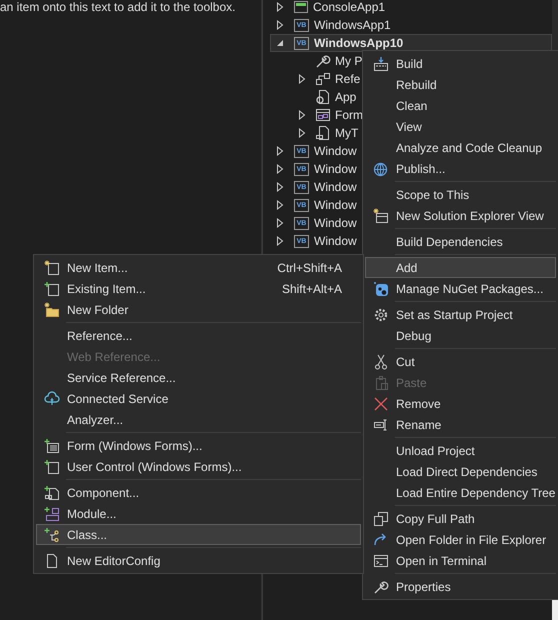 This screenshot has height=620, width=558. Describe the element at coordinates (118, 7) in the screenshot. I see `toolbox-hint: an item onto this text to add it to the toolbox.` at that location.